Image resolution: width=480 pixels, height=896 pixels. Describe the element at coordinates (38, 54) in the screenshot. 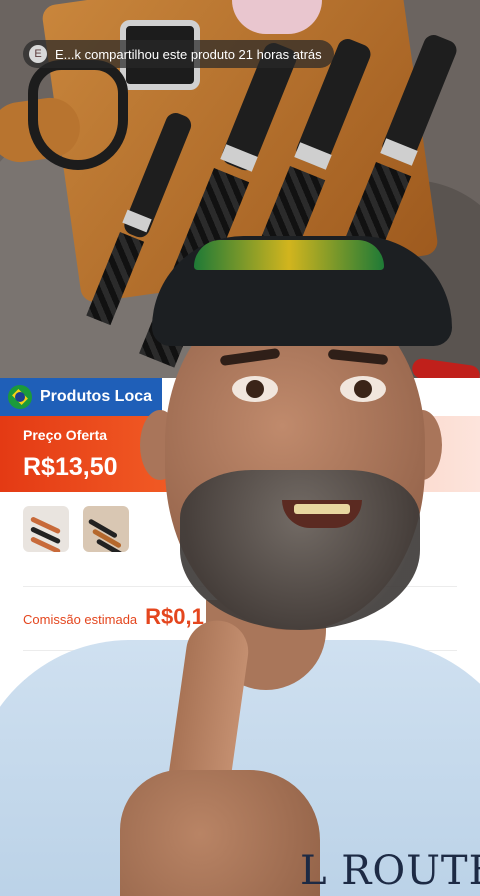

I see `sharer-avatar: E` at that location.